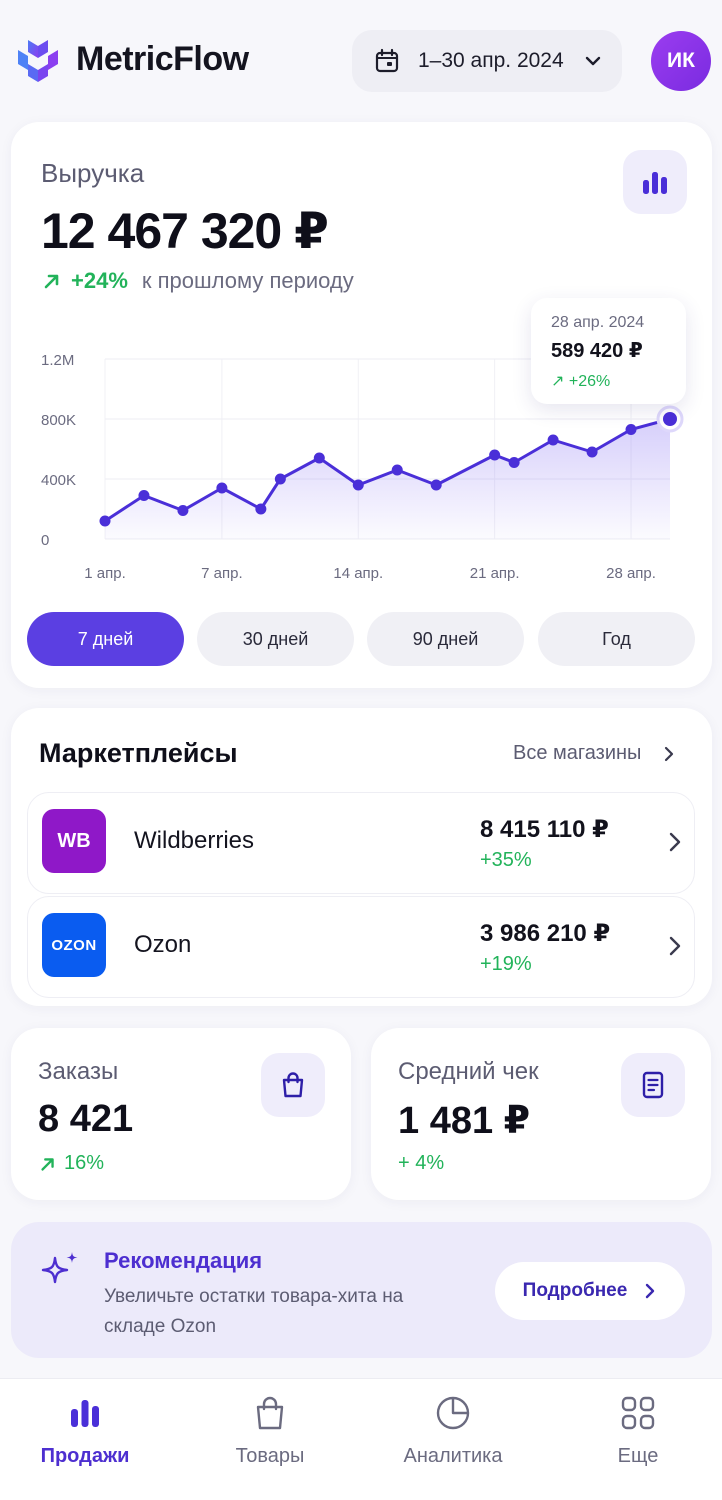  Describe the element at coordinates (495, 573) in the screenshot. I see `x-tick-label: 21 апр.` at that location.